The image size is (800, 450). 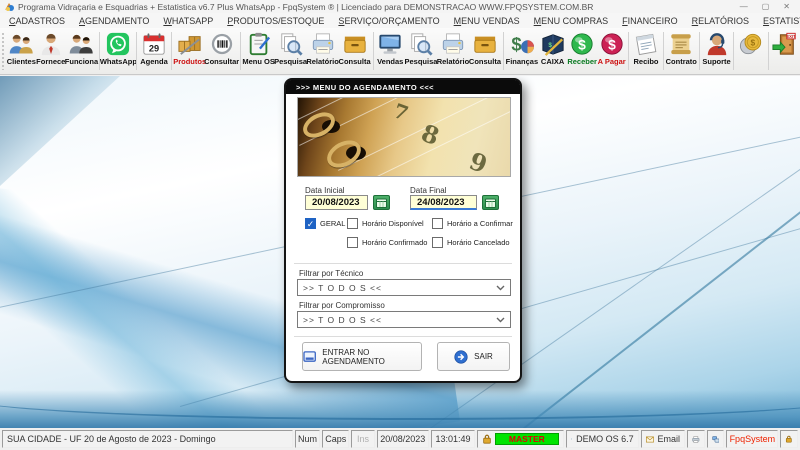 What do you see at coordinates (118, 51) in the screenshot?
I see `whatsapp-button: WhatsApp` at bounding box center [118, 51].